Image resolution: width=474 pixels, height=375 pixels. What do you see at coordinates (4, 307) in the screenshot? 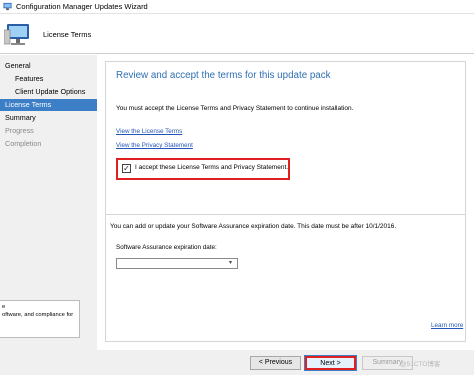
I see `tooltip-line-1: e` at bounding box center [4, 307].